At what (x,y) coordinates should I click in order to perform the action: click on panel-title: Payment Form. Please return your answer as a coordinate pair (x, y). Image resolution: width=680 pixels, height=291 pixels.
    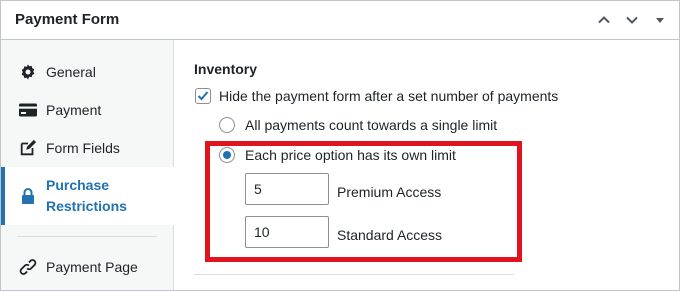
    Looking at the image, I should click on (67, 19).